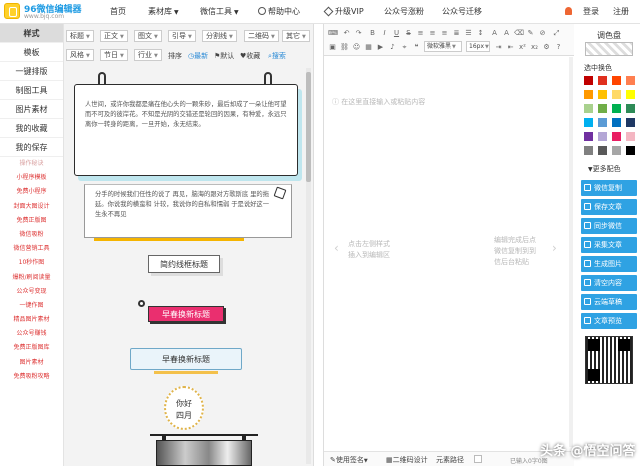 This screenshot has width=640, height=466. What do you see at coordinates (571, 252) in the screenshot?
I see `editor-scrollbar` at bounding box center [571, 252].